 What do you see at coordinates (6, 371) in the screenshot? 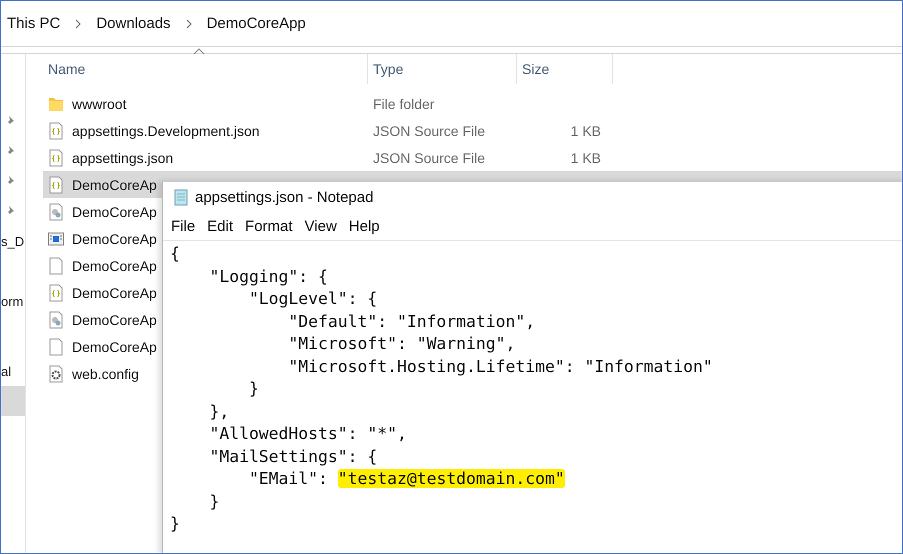
I see `nav-label: al` at bounding box center [6, 371].